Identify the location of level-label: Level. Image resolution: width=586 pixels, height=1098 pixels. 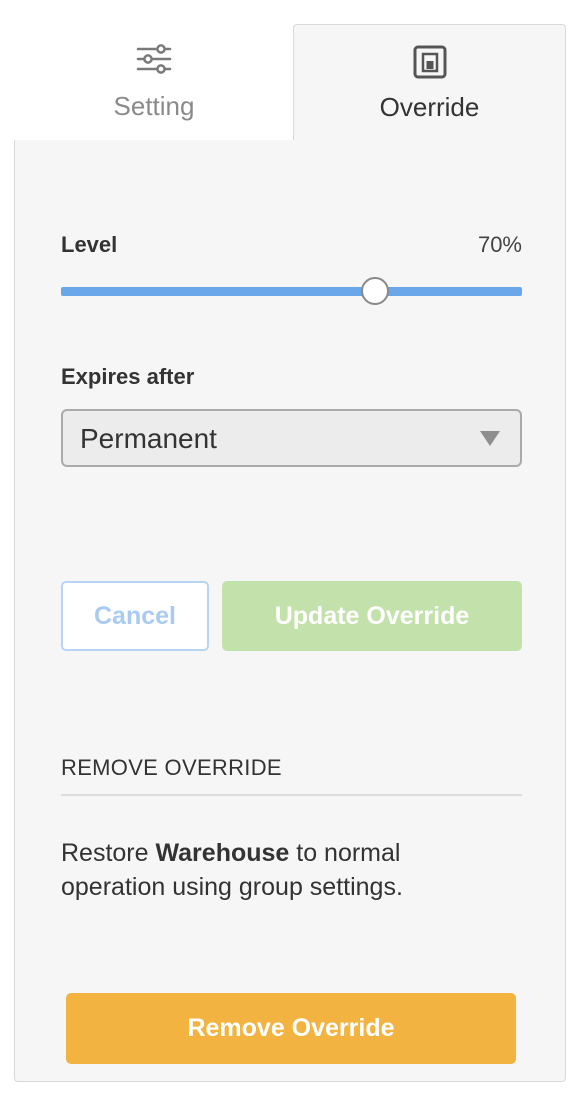
(89, 244).